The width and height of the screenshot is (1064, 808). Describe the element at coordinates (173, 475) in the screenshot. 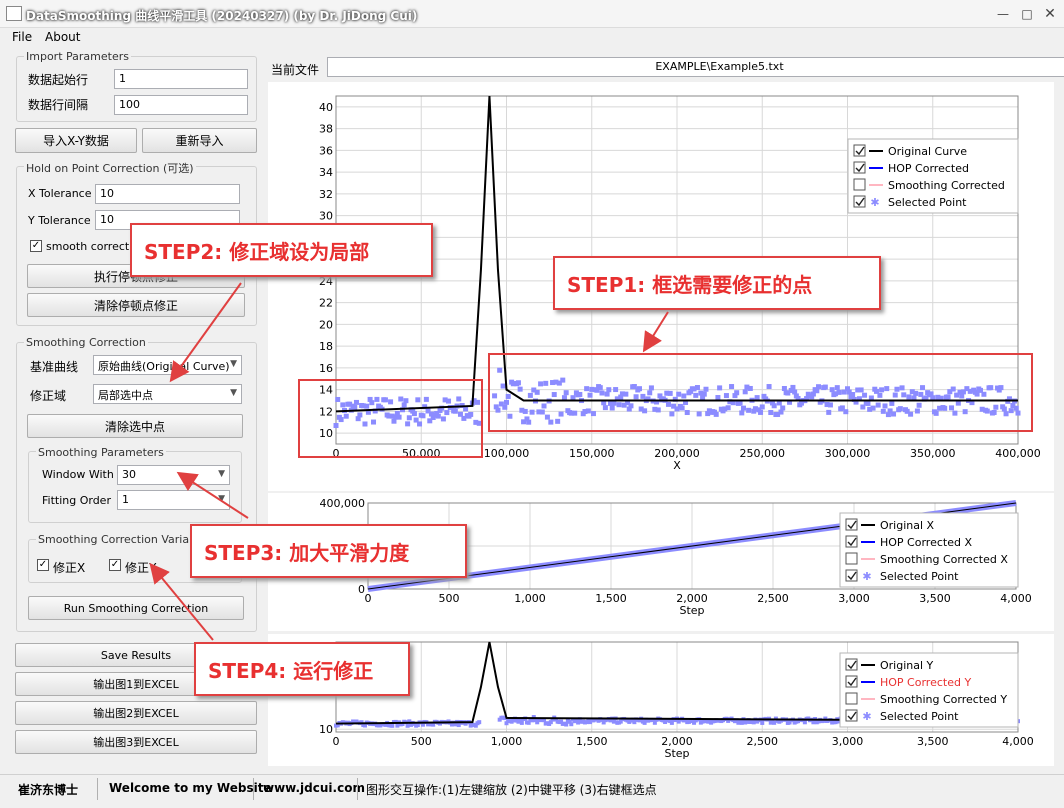

I see `window-width-select: 30 ▼` at that location.